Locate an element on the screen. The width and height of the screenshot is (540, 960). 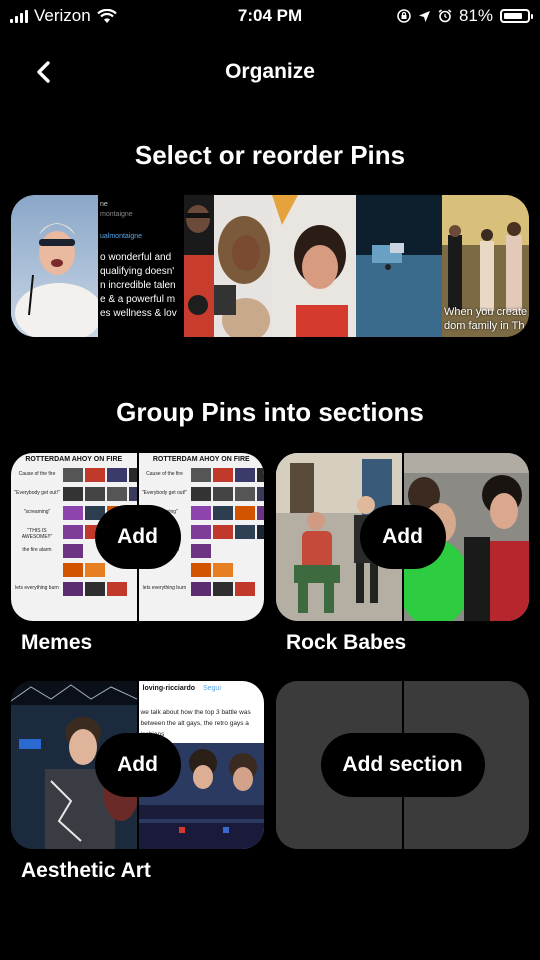
tweet-username: loving-ricciardo Segui is located at coordinates (182, 688).